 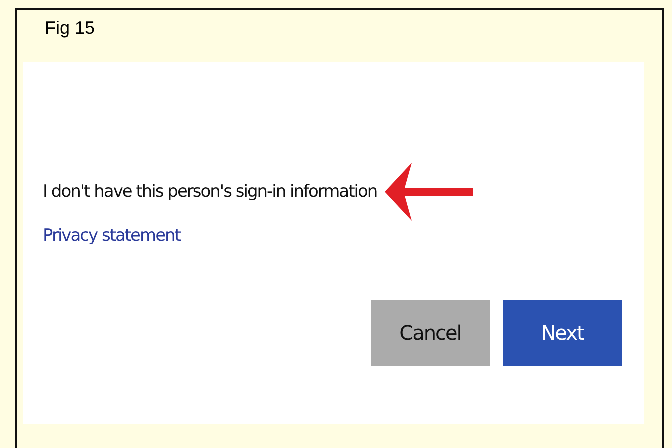 What do you see at coordinates (430, 333) in the screenshot?
I see `cancel-button: Cancel` at bounding box center [430, 333].